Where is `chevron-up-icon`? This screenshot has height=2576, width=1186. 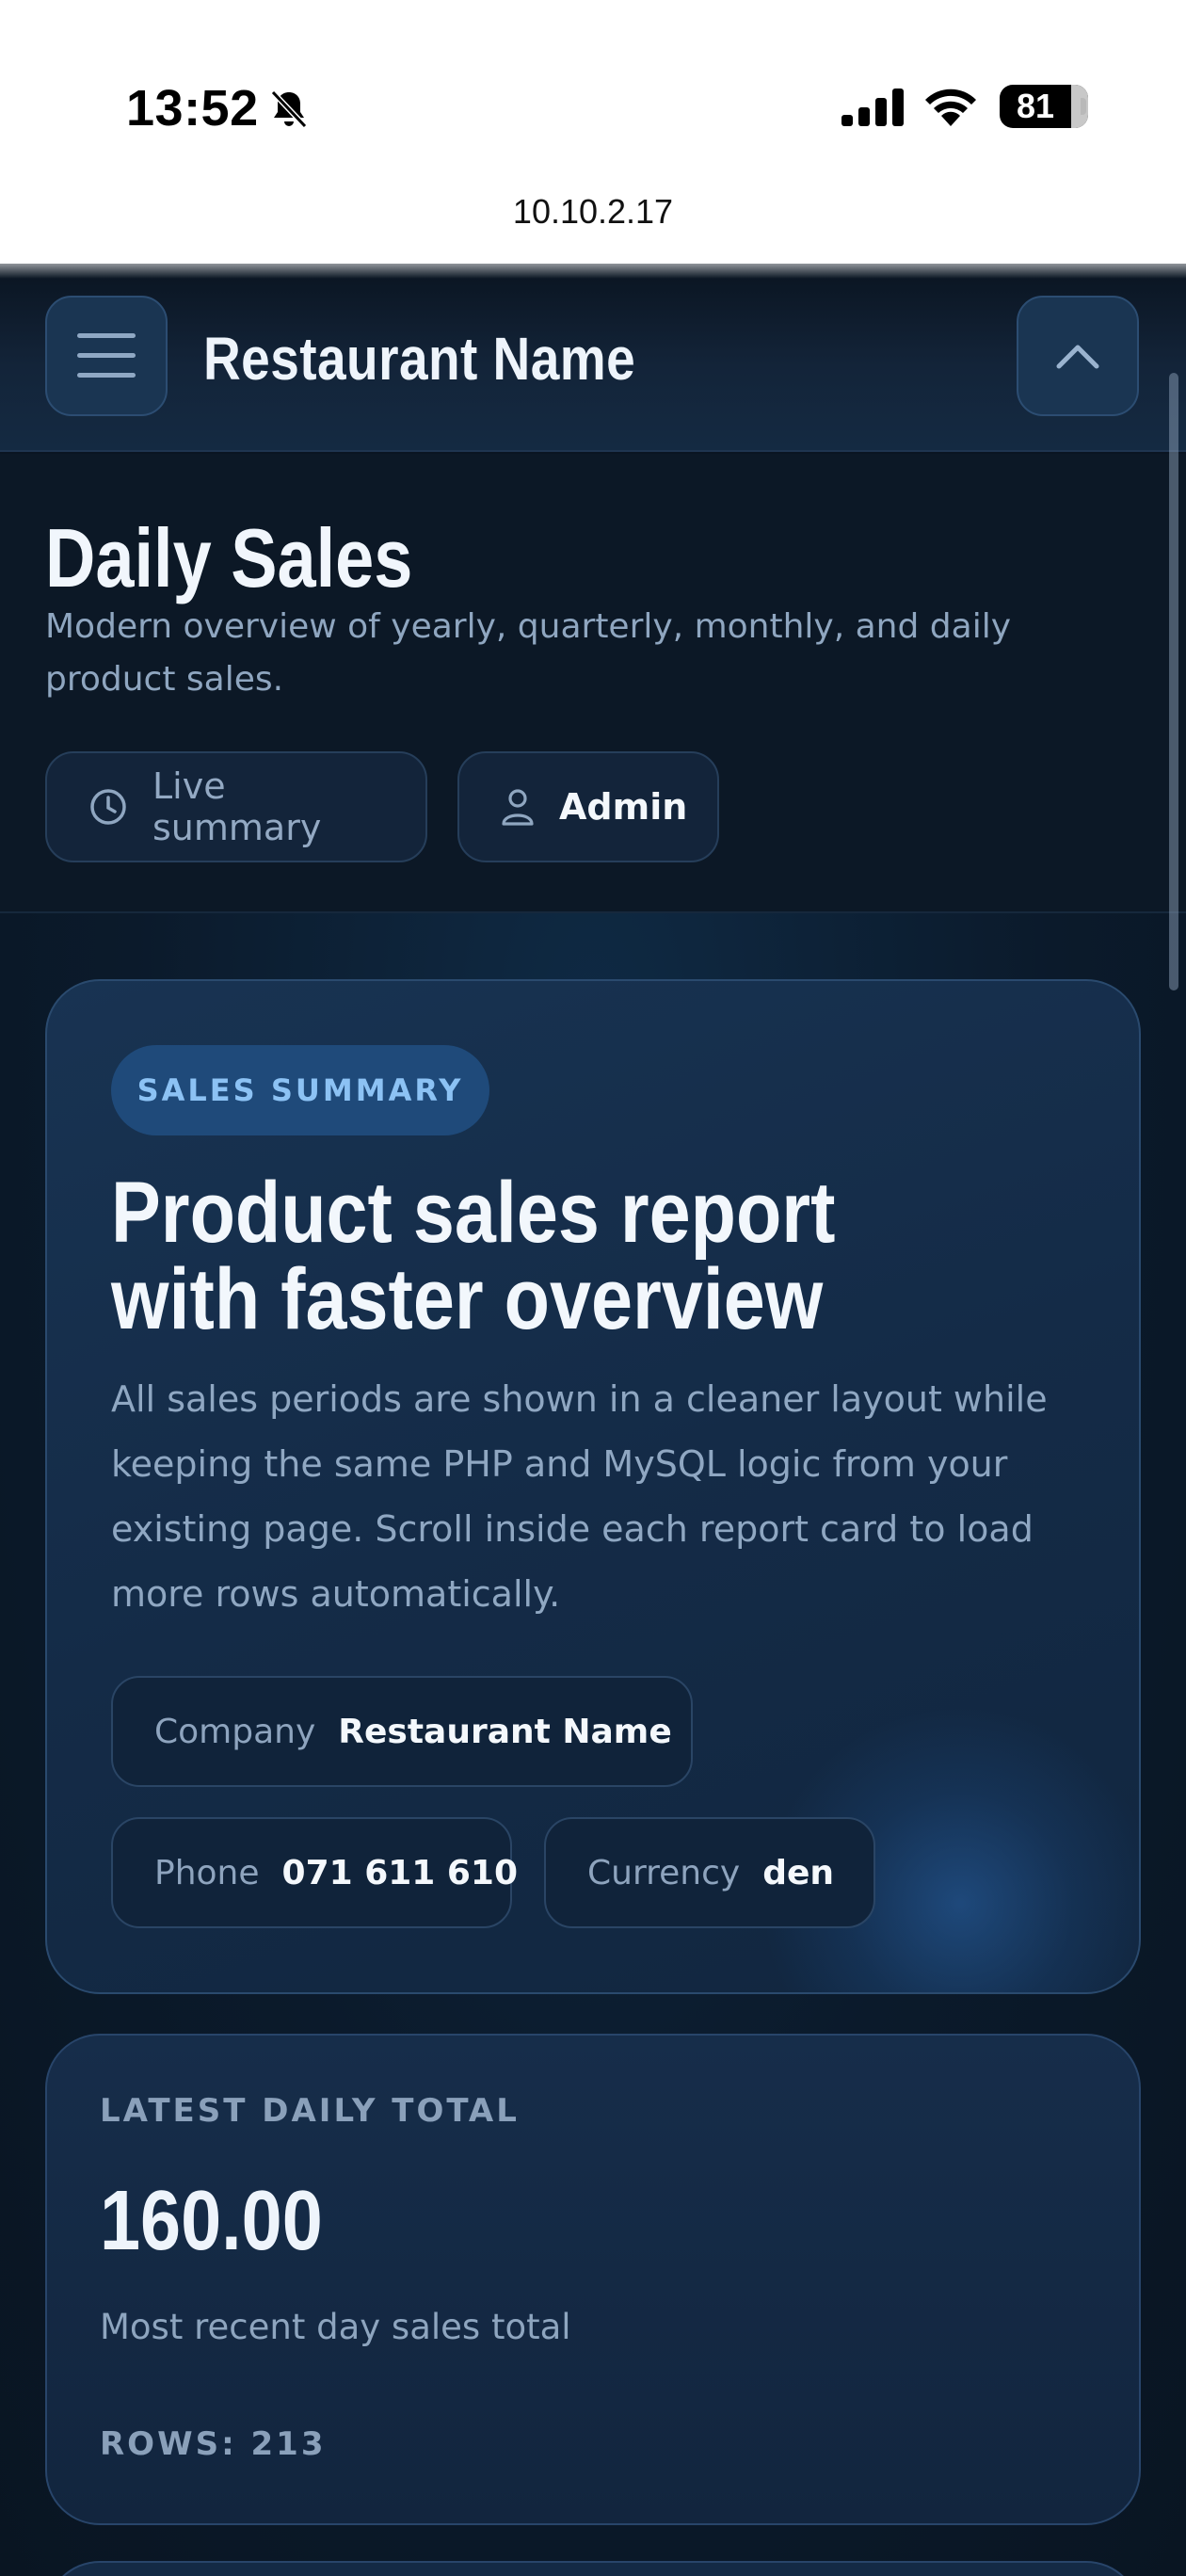
chevron-up-icon is located at coordinates (1077, 357).